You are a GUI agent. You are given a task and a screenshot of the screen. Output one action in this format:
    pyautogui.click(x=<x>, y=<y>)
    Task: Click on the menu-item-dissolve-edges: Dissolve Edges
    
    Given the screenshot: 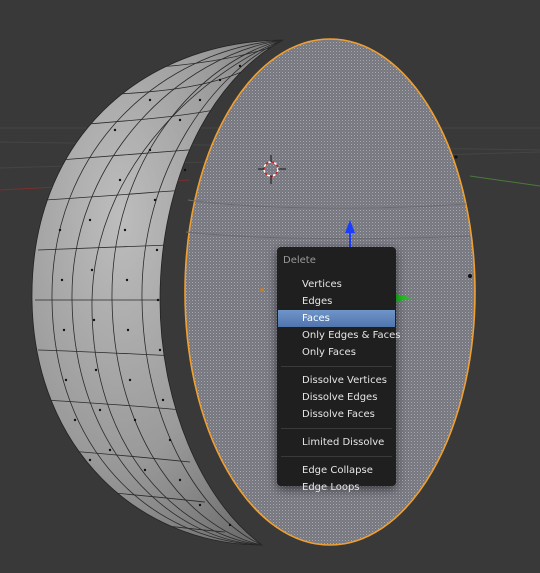 What is the action you would take?
    pyautogui.click(x=336, y=397)
    